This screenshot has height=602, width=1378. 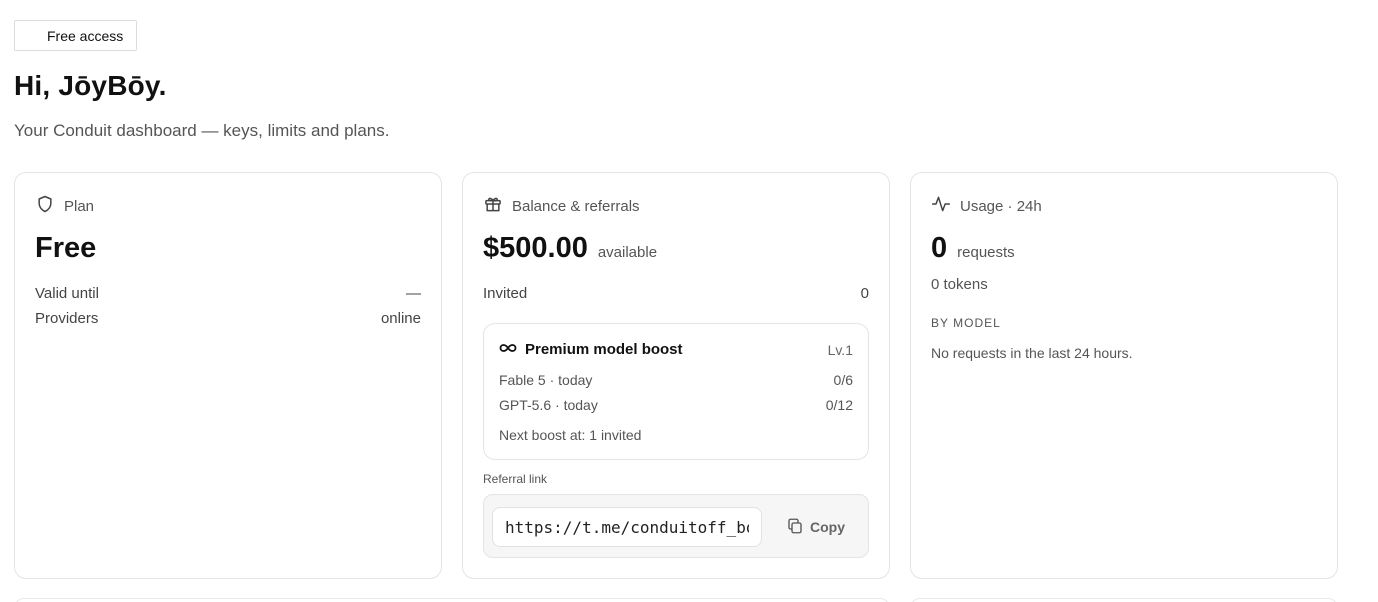 What do you see at coordinates (827, 527) in the screenshot?
I see `copy-button-label: Copy` at bounding box center [827, 527].